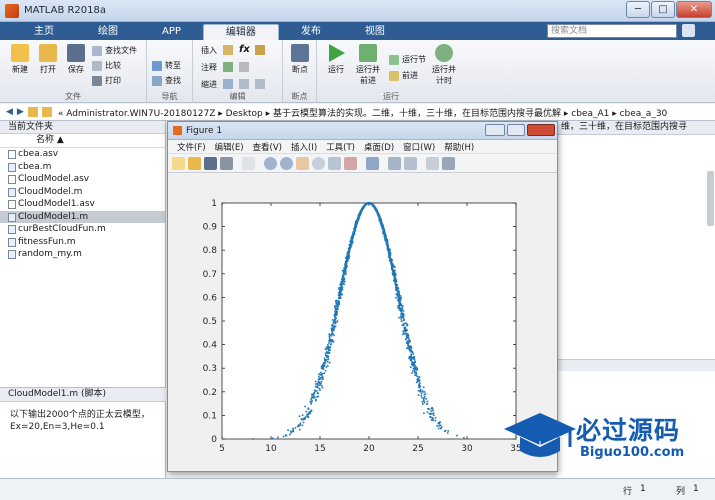  I want to click on increase-indent-icon, so click(260, 84).